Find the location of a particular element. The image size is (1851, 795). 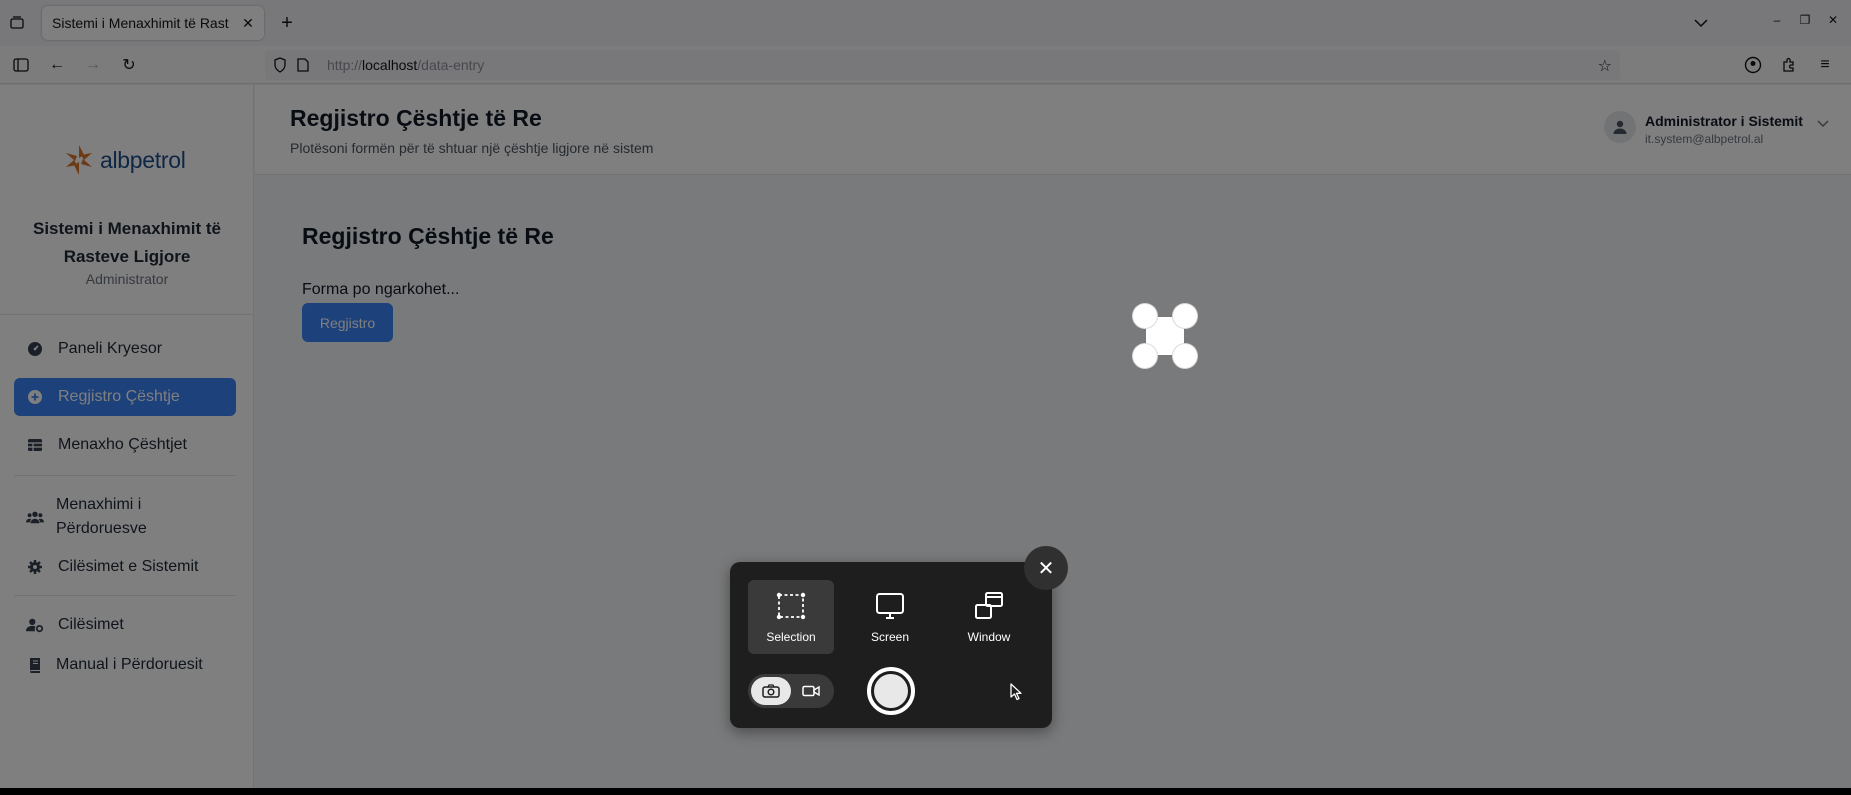

monitor-icon is located at coordinates (890, 606).